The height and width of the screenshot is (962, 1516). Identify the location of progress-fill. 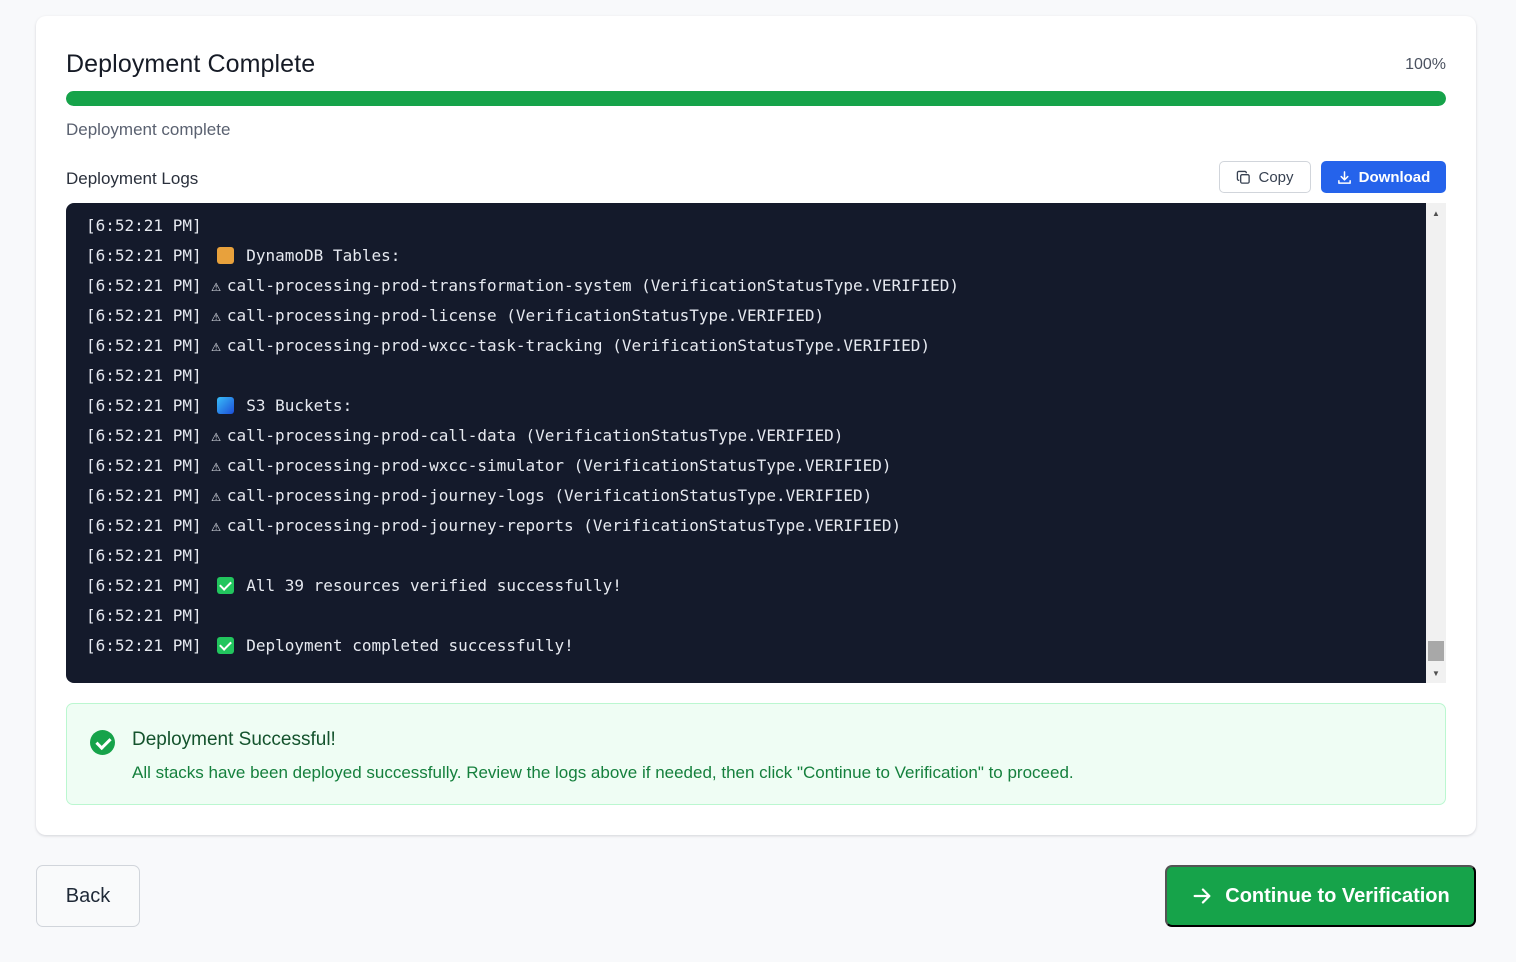
(756, 98).